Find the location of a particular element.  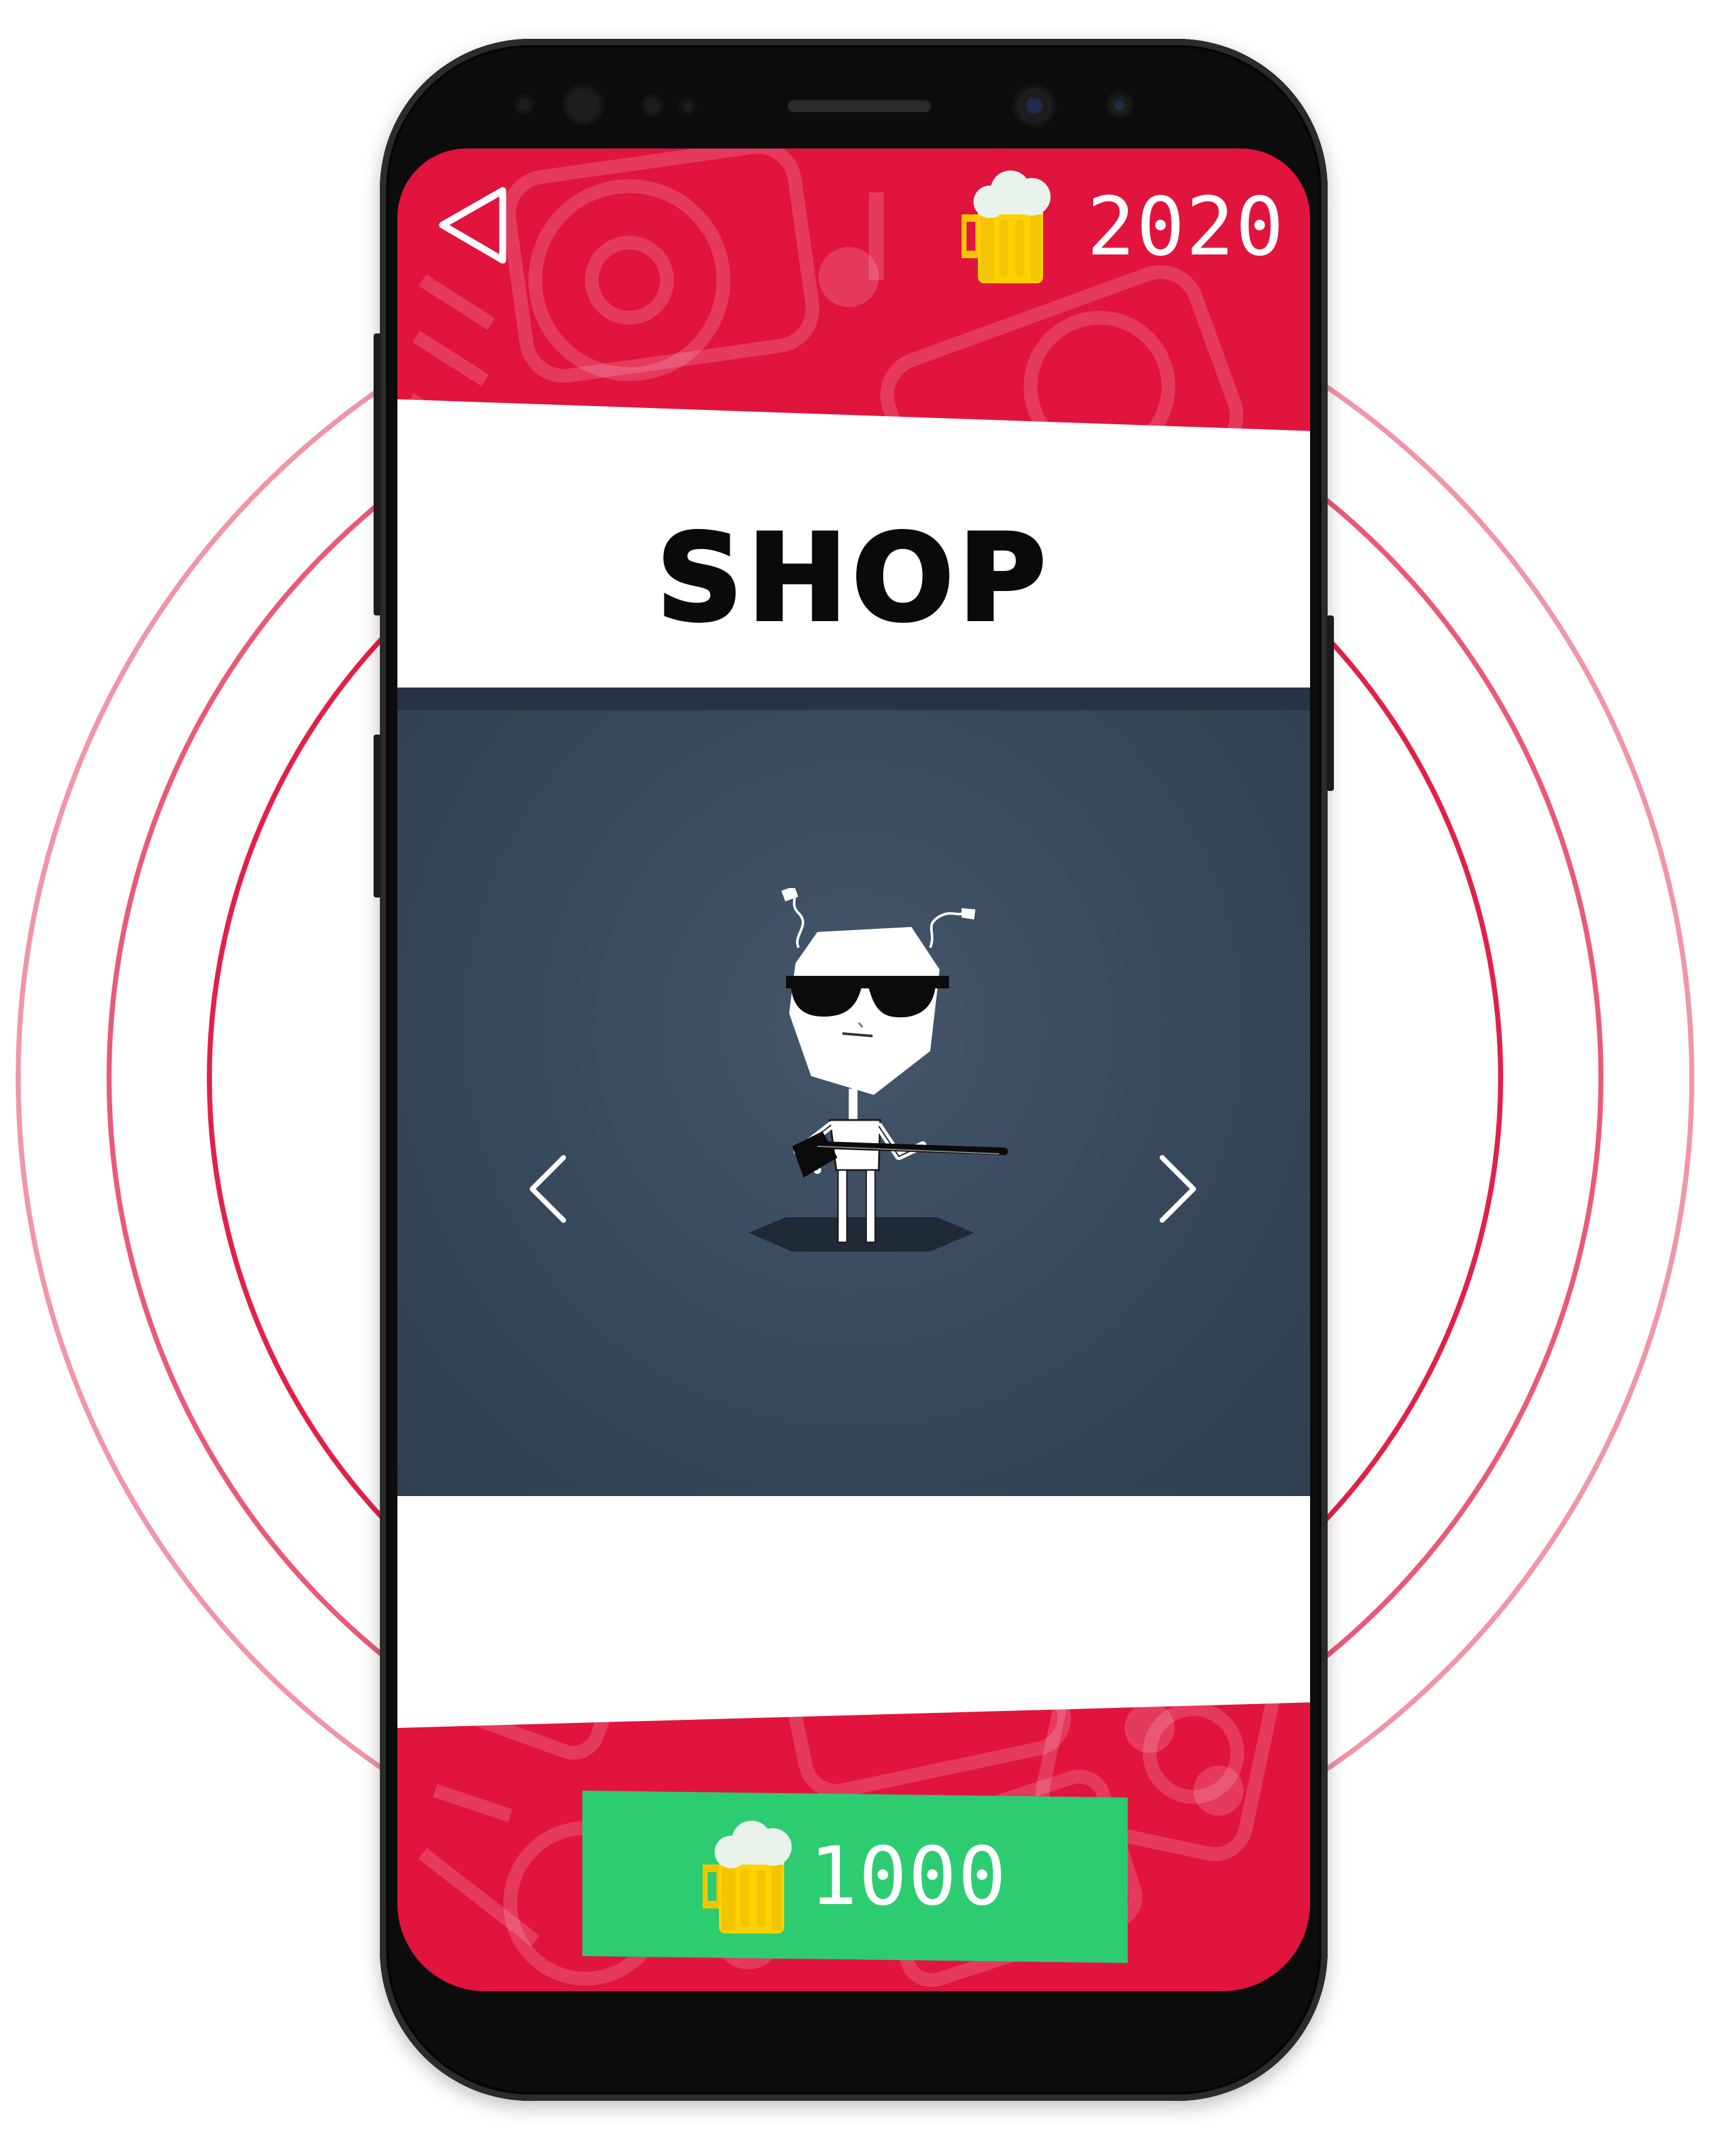

chevron-right-icon is located at coordinates (1178, 1189).